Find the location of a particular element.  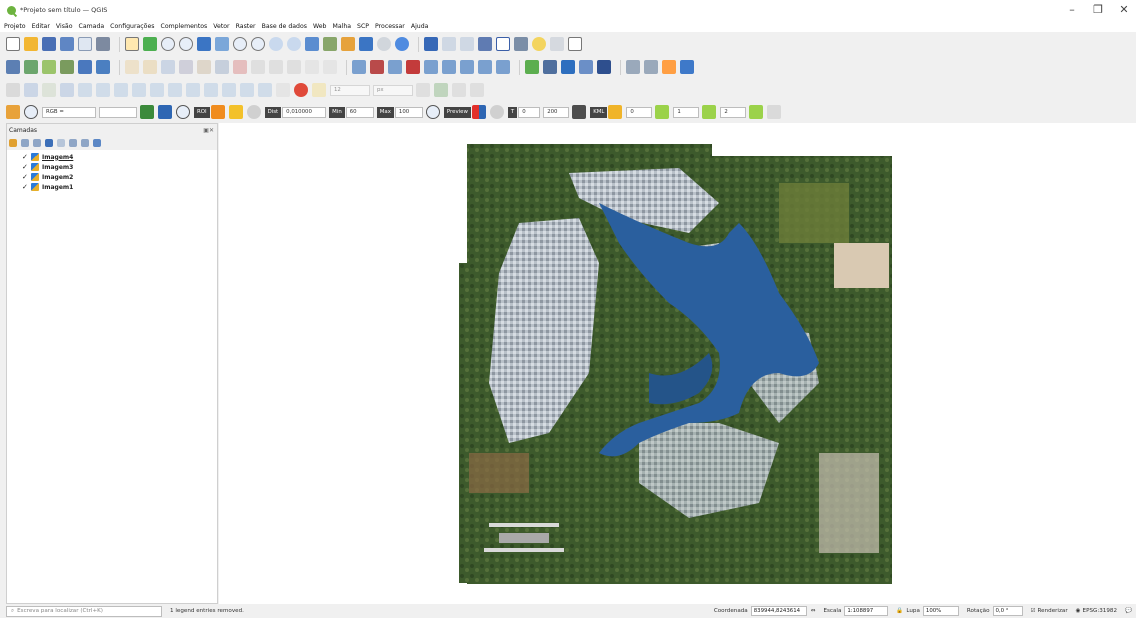

zoom-out-icon is located at coordinates (186, 44).